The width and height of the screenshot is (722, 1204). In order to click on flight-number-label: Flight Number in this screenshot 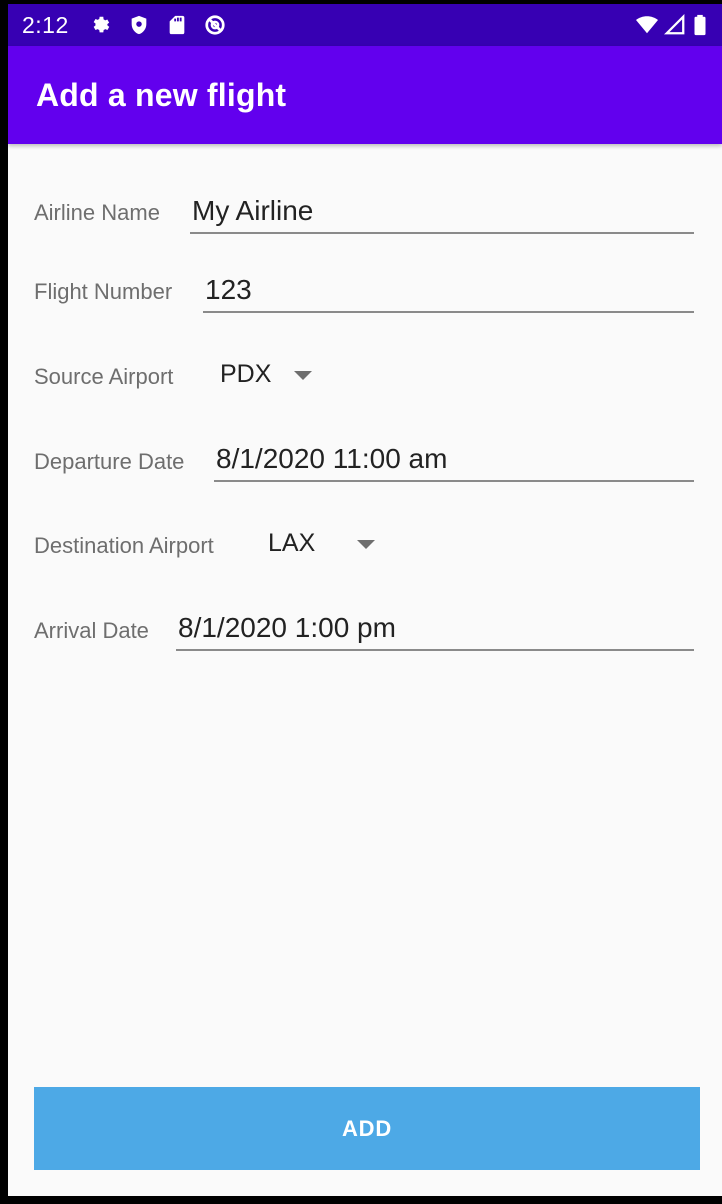, I will do `click(103, 291)`.